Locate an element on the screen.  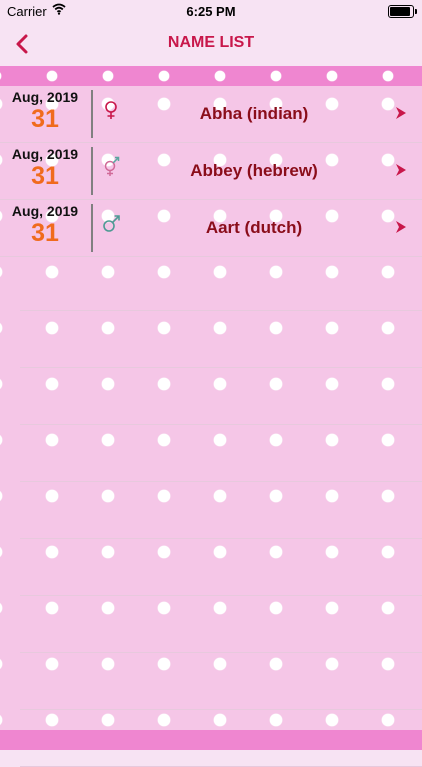
list-item: Aug, 2019 31 Abha (indian) is located at coordinates (211, 114).